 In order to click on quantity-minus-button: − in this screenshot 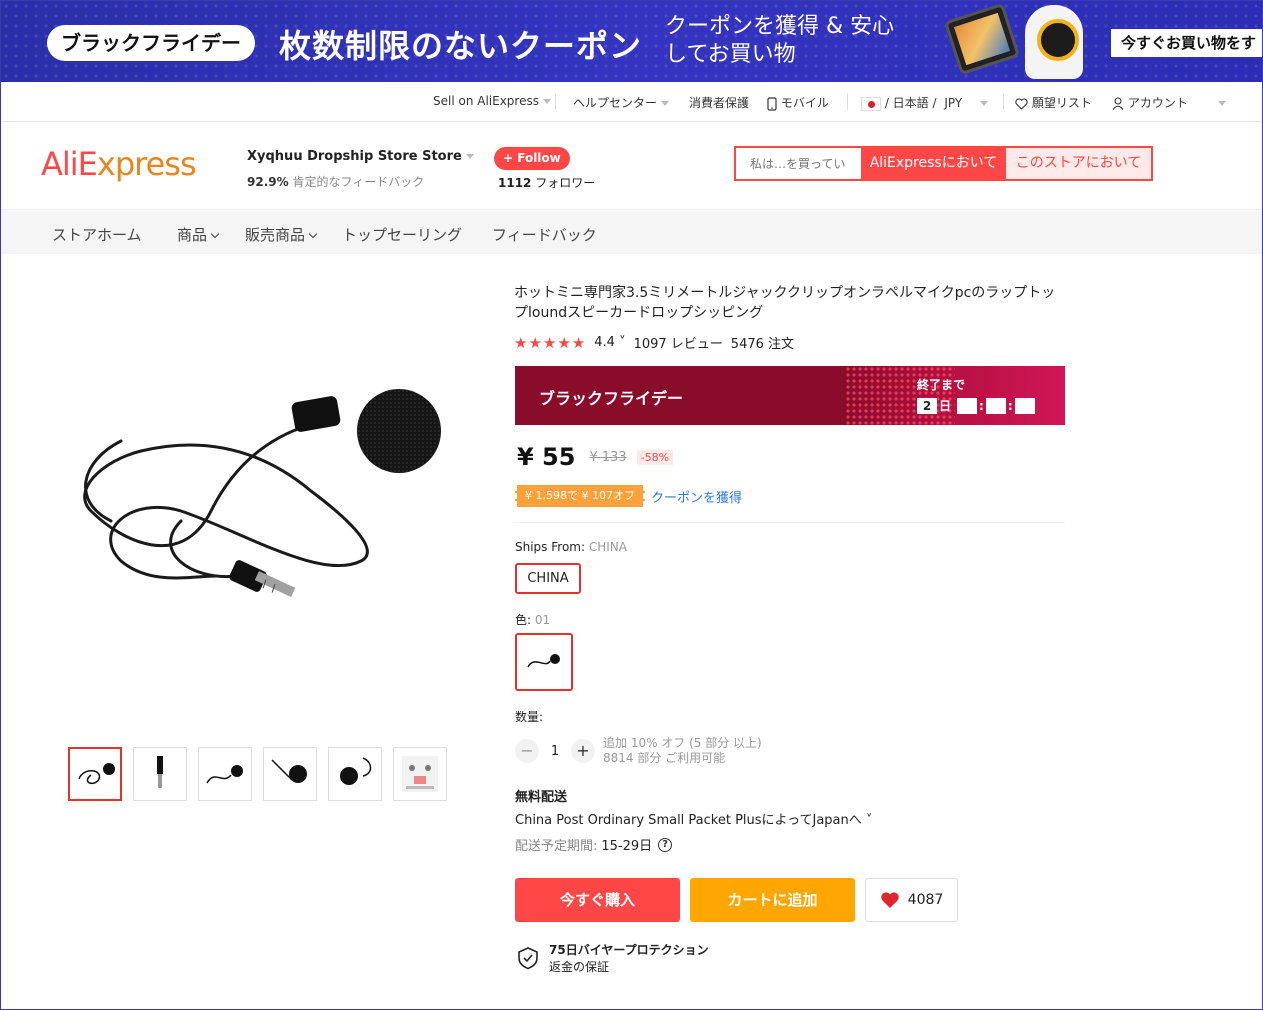, I will do `click(527, 751)`.